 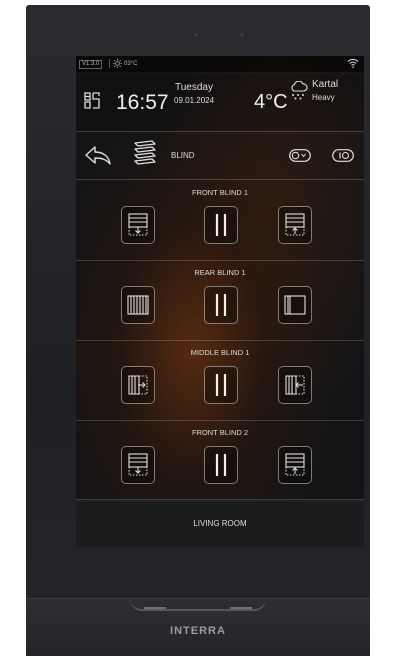 What do you see at coordinates (353, 63) in the screenshot?
I see `wifi-icon` at bounding box center [353, 63].